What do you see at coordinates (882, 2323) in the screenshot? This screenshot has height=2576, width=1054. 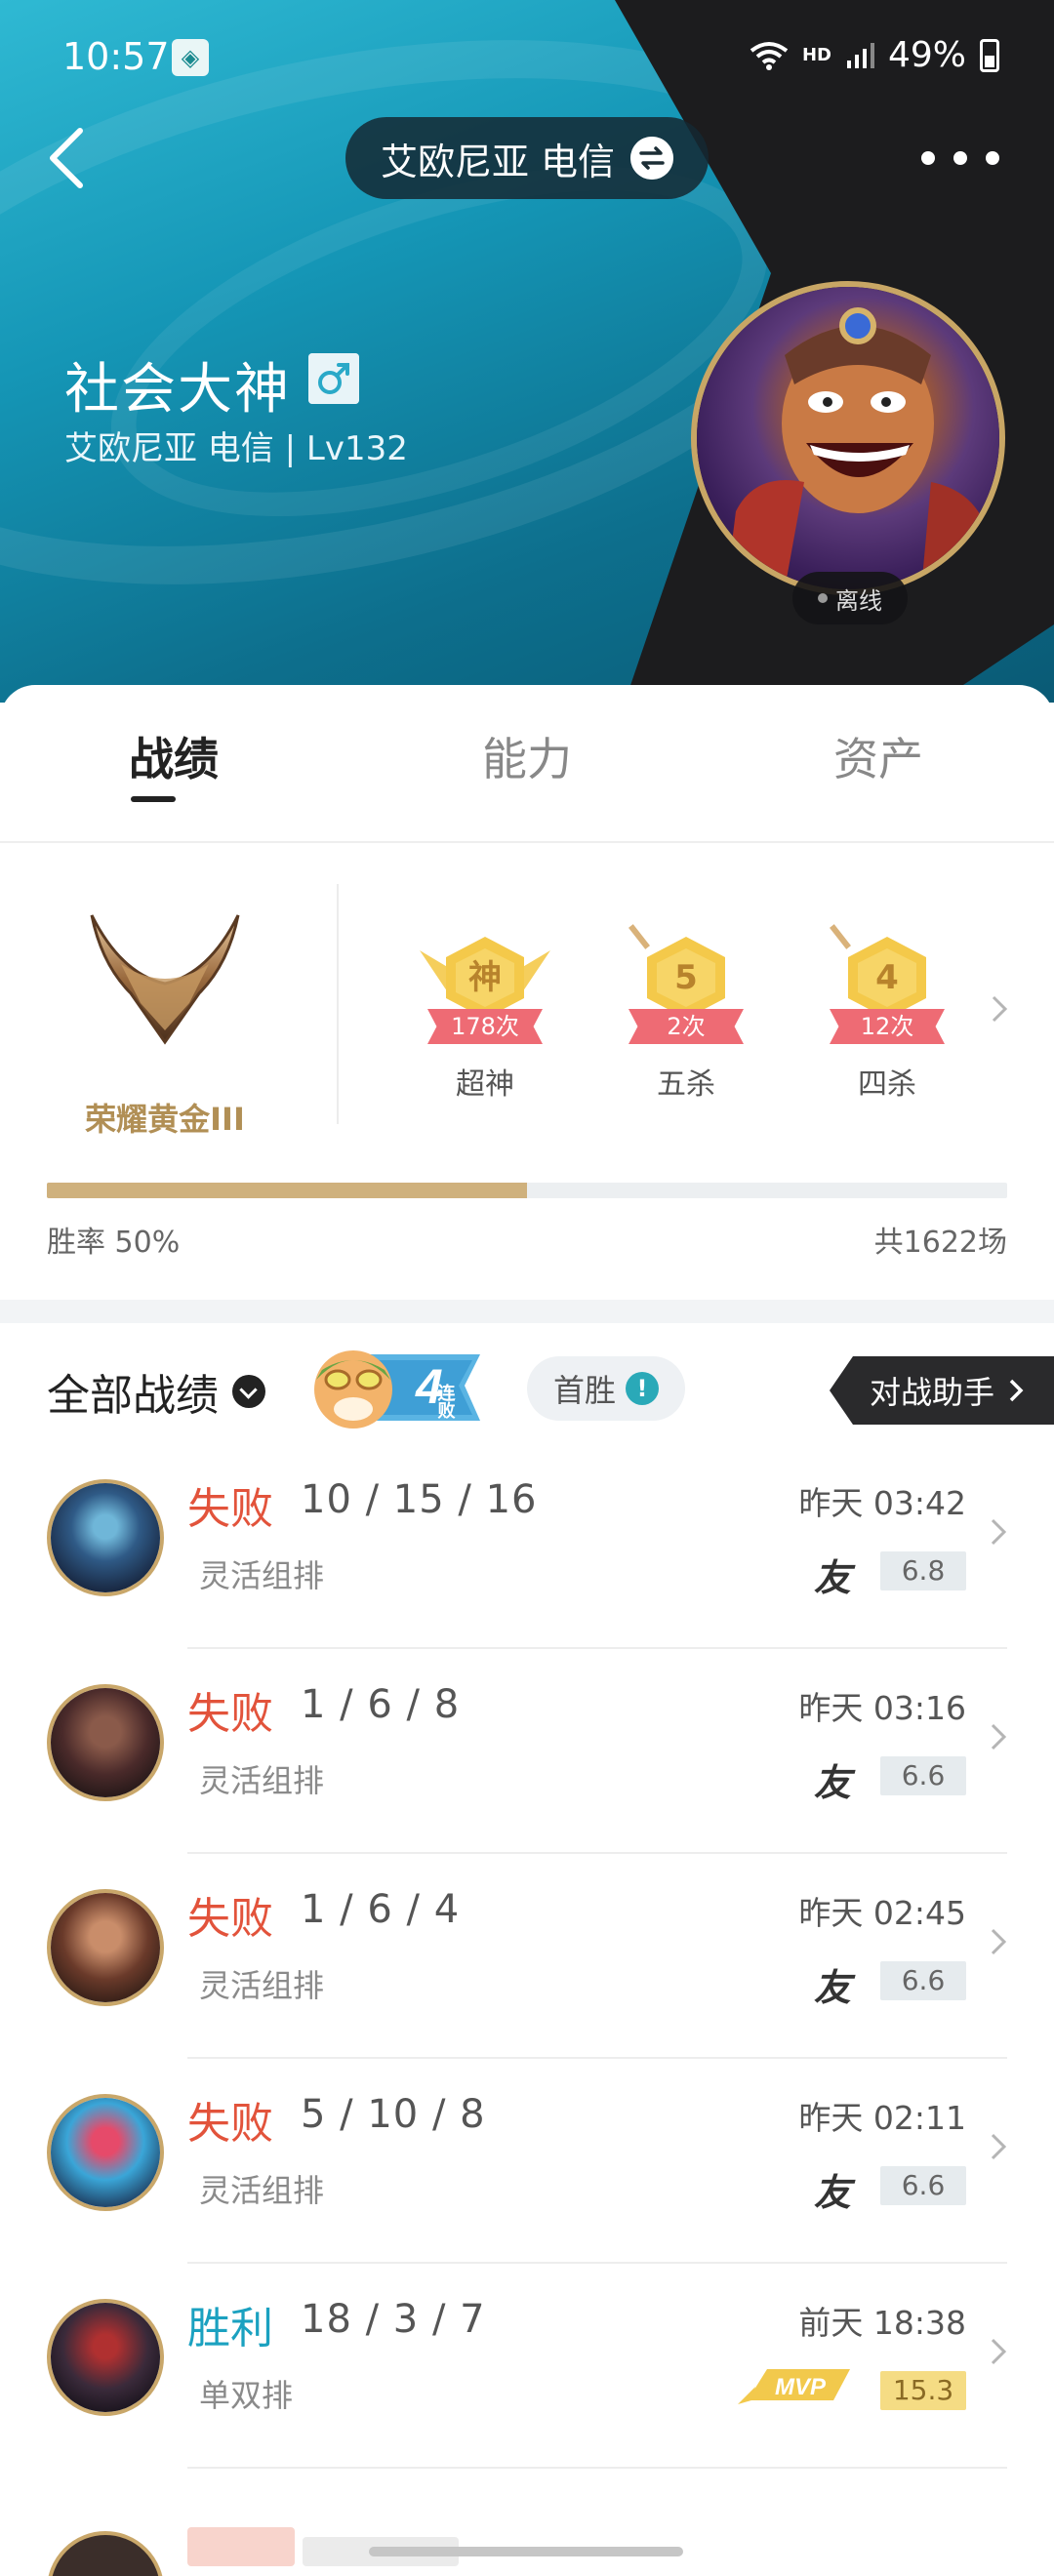 I see `match-time: 前天 18:38` at bounding box center [882, 2323].